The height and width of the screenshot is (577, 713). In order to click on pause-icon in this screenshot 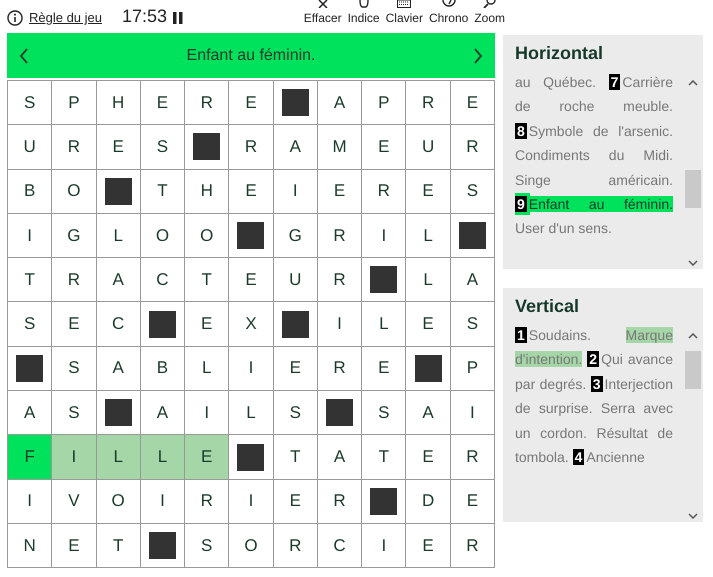, I will do `click(178, 18)`.